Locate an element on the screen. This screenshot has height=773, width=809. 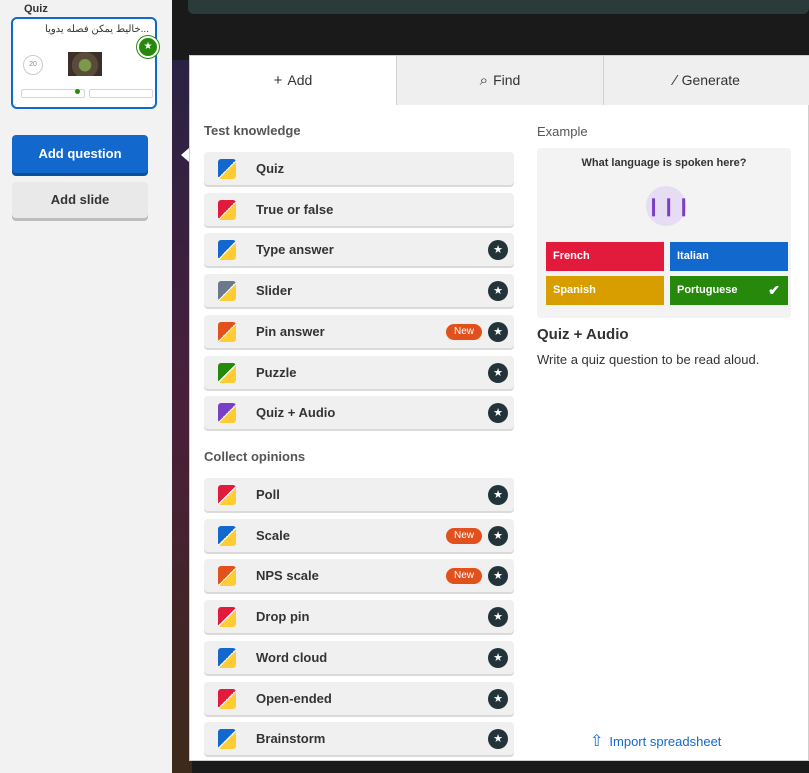
question-type-label: Scale is located at coordinates (273, 535).